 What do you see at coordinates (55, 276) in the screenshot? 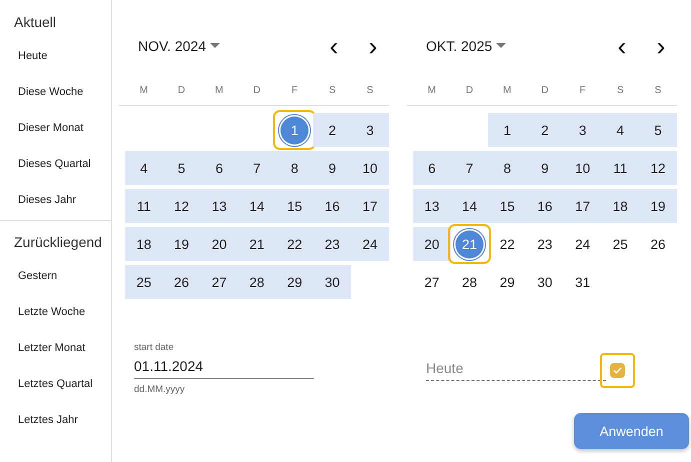
I see `preset-item: Gestern` at bounding box center [55, 276].